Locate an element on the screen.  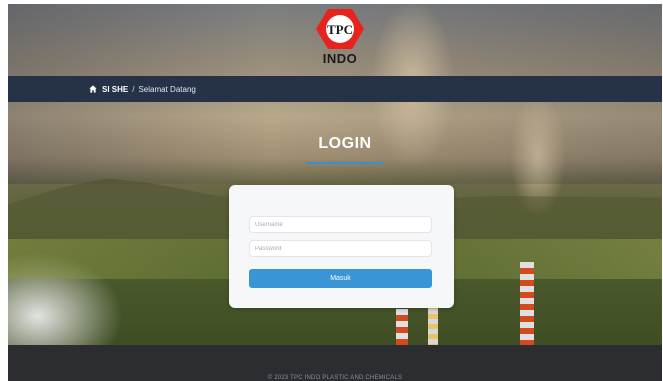
logo-mark: TPC is located at coordinates (340, 29).